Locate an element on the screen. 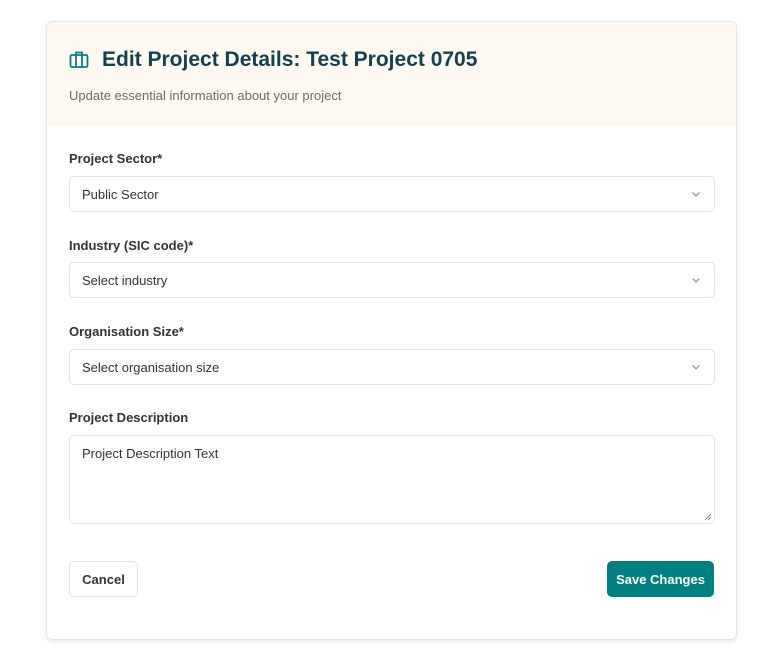 The height and width of the screenshot is (649, 779). organisation-size-select: Select organisation size is located at coordinates (392, 367).